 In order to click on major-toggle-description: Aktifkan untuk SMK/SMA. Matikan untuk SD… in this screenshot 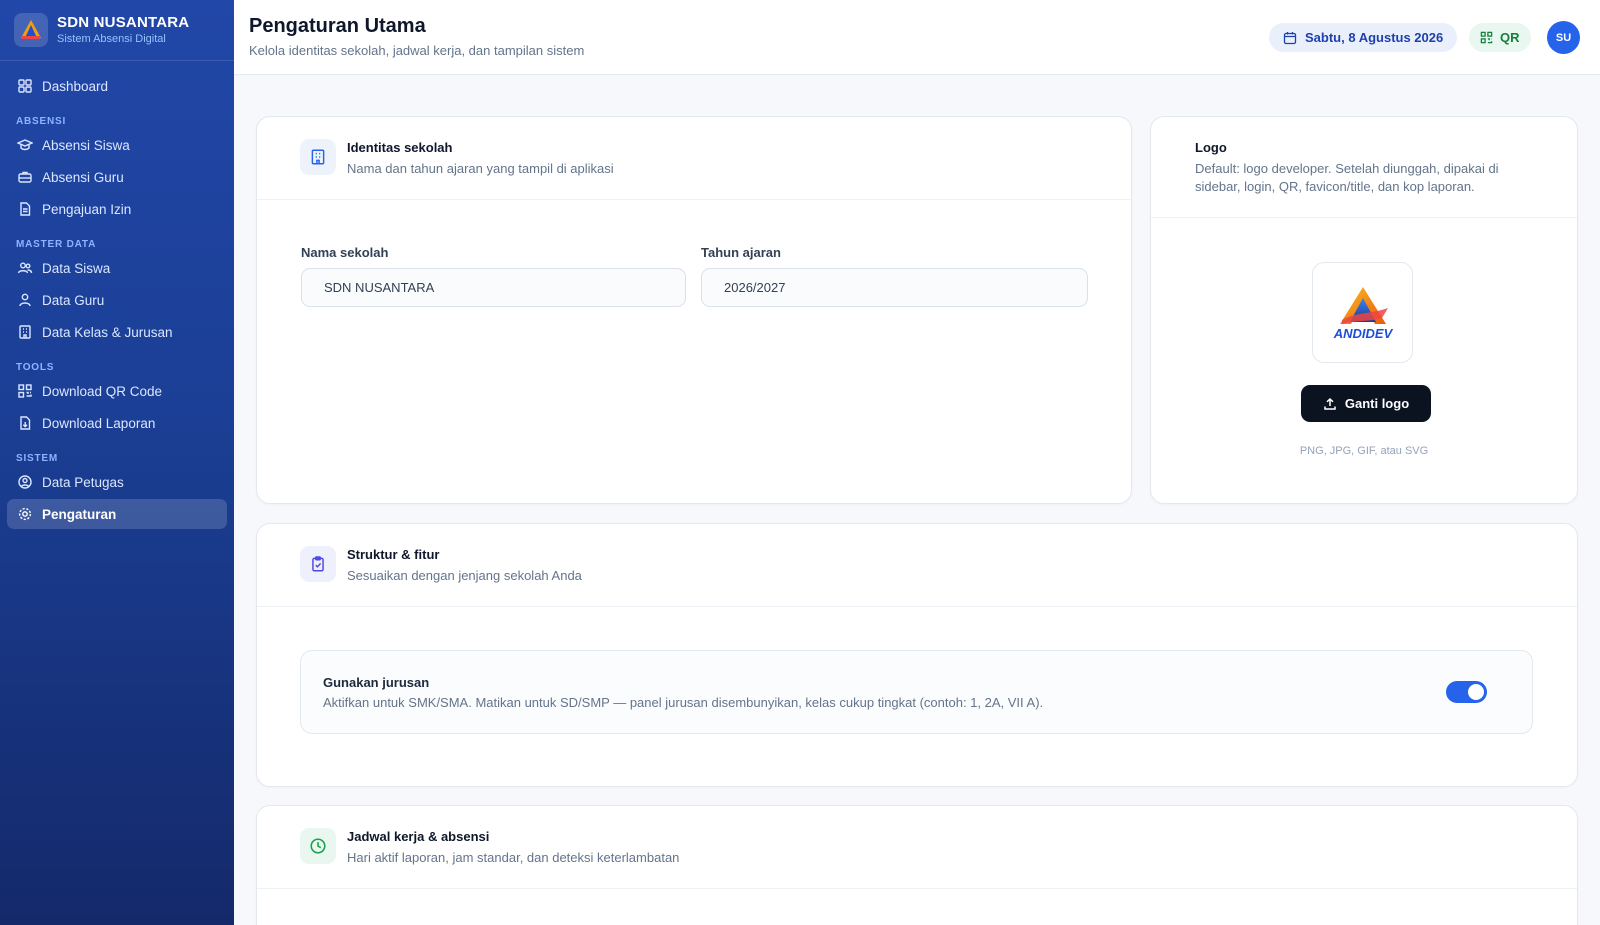, I will do `click(683, 702)`.